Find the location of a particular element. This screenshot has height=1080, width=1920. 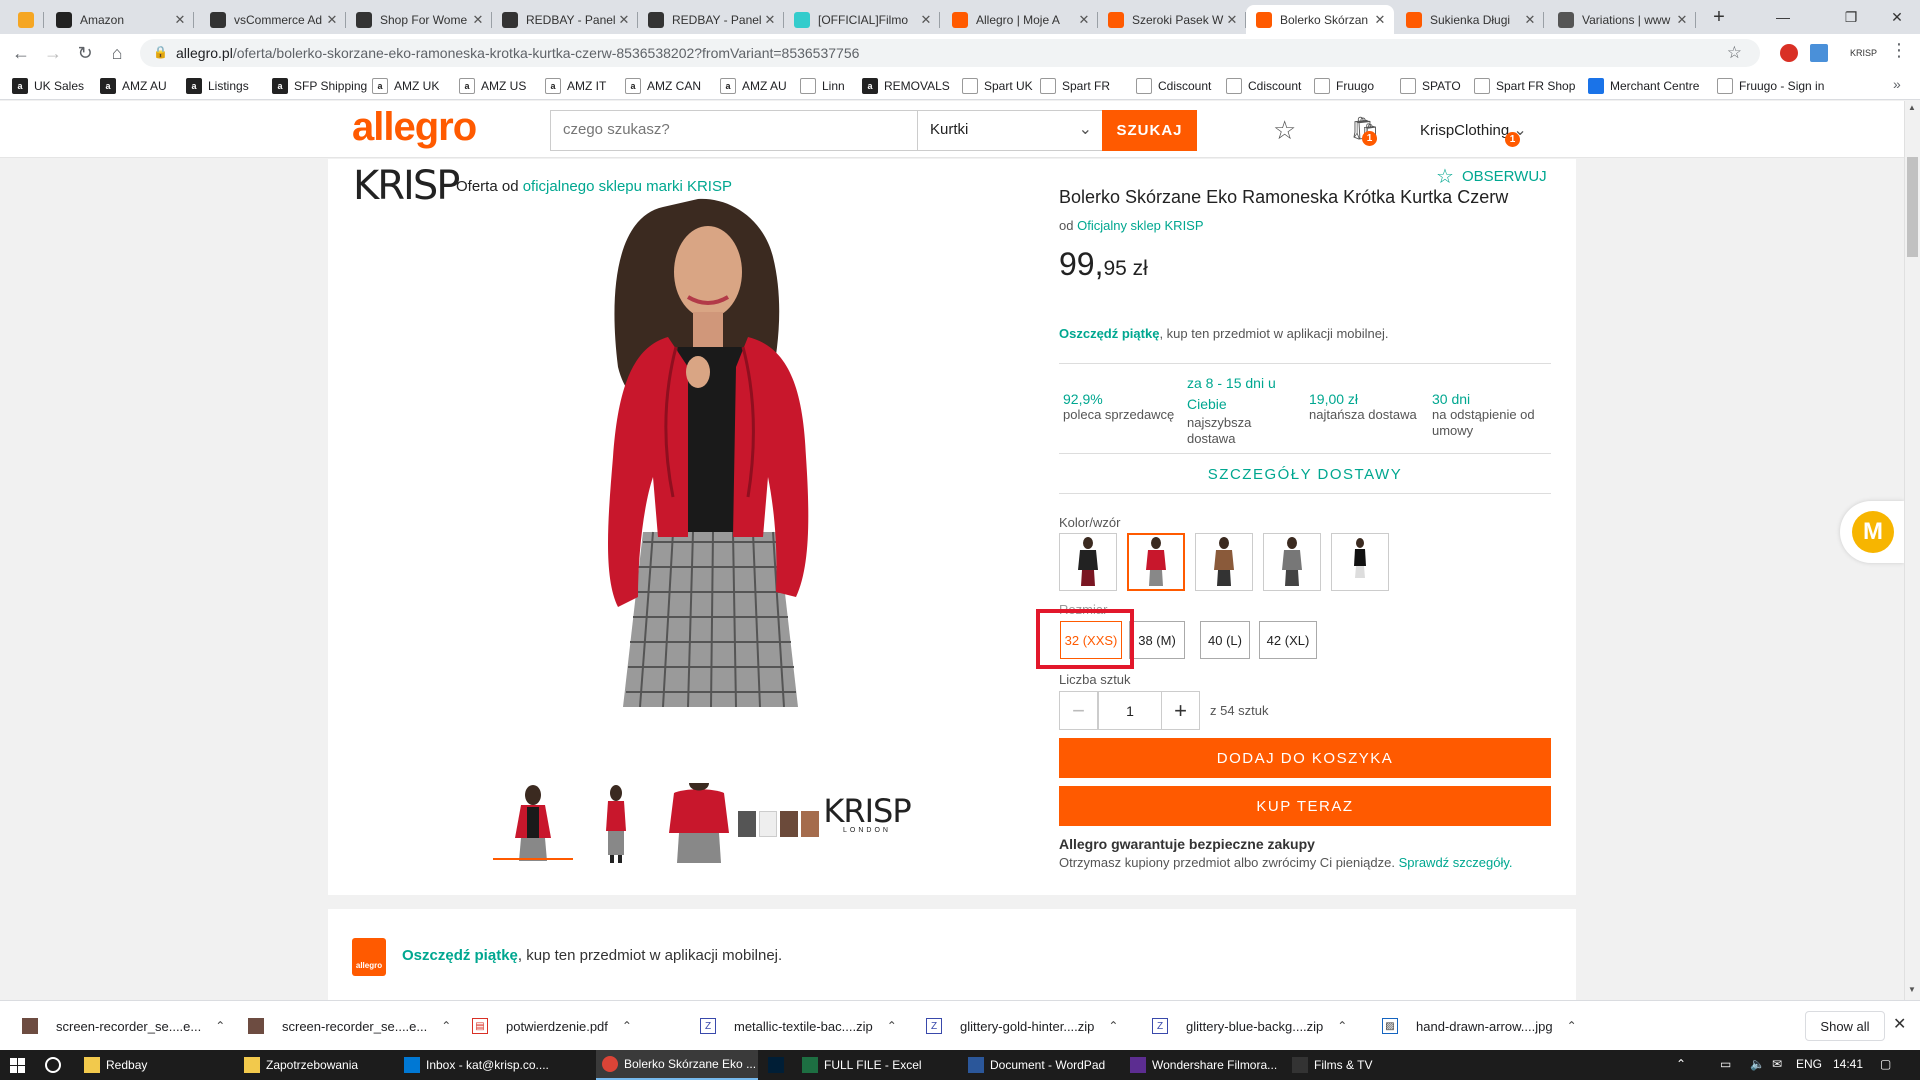

search-button: SZUKAJ is located at coordinates (1149, 130).